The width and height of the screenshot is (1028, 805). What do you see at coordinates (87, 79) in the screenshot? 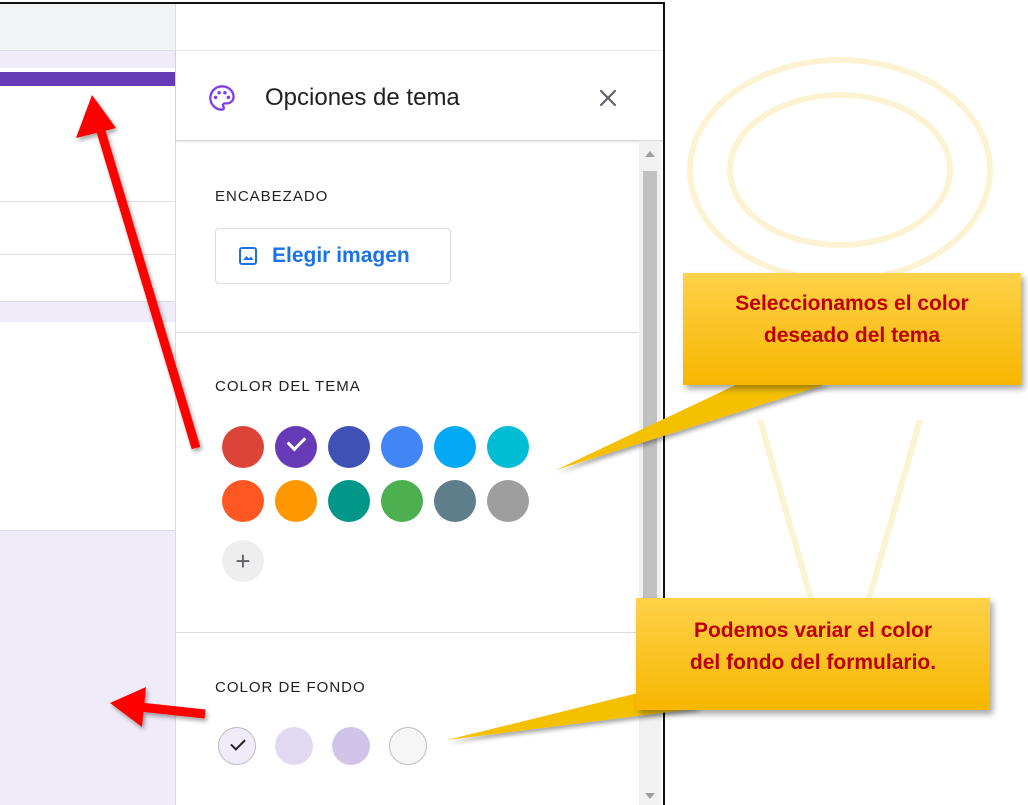
I see `theme-accent-bar` at bounding box center [87, 79].